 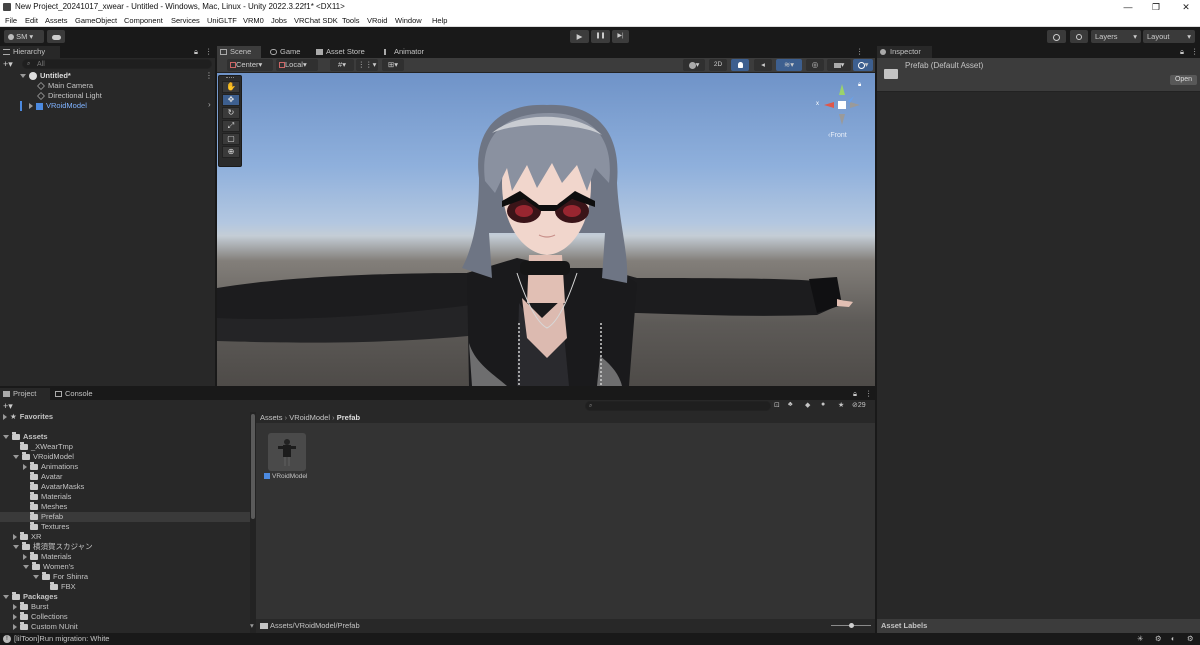 What do you see at coordinates (31, 20) in the screenshot?
I see `menu-edit: Edit` at bounding box center [31, 20].